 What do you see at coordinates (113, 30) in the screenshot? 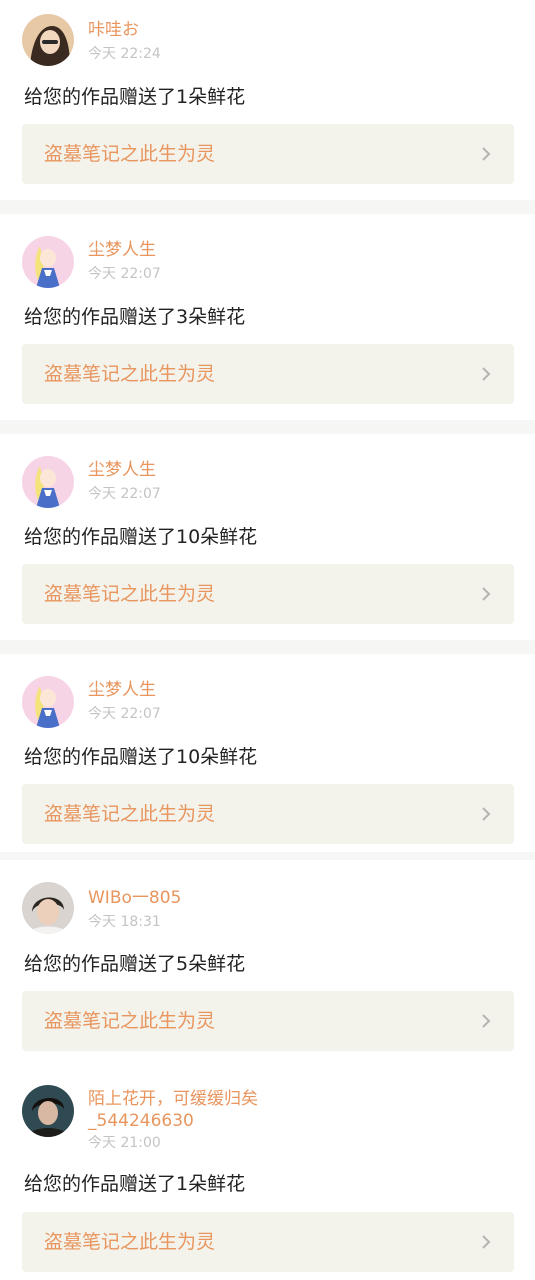
I see `user-name: 咔哇お` at bounding box center [113, 30].